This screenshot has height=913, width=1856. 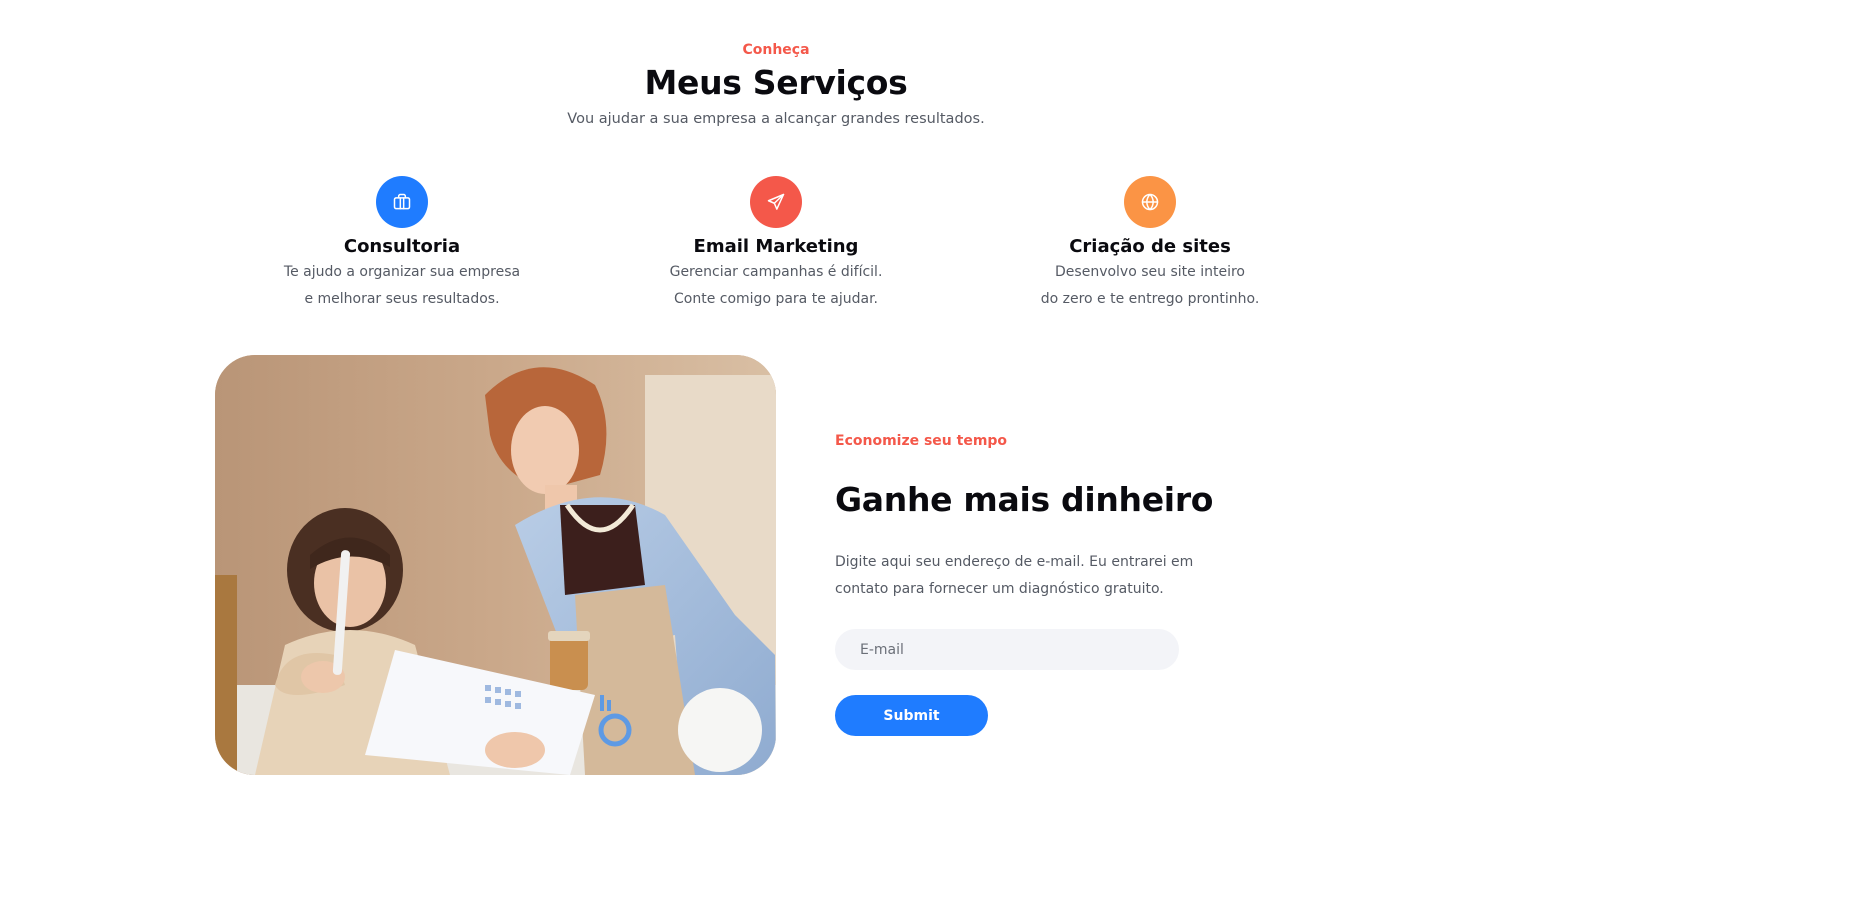 I want to click on service-description-line: e melhorar seus resultados., so click(x=402, y=299).